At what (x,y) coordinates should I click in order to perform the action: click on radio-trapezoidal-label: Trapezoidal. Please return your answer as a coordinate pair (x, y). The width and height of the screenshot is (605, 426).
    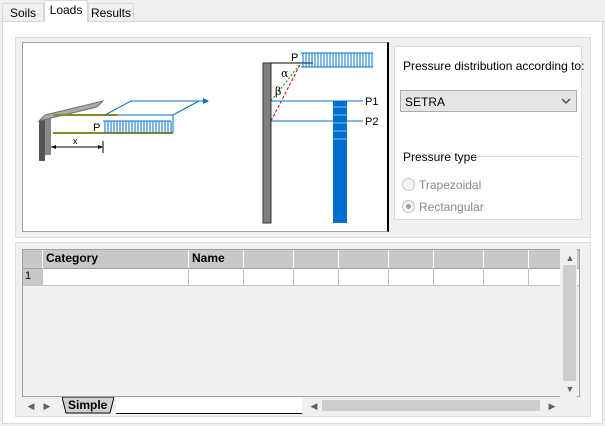
    Looking at the image, I should click on (450, 185).